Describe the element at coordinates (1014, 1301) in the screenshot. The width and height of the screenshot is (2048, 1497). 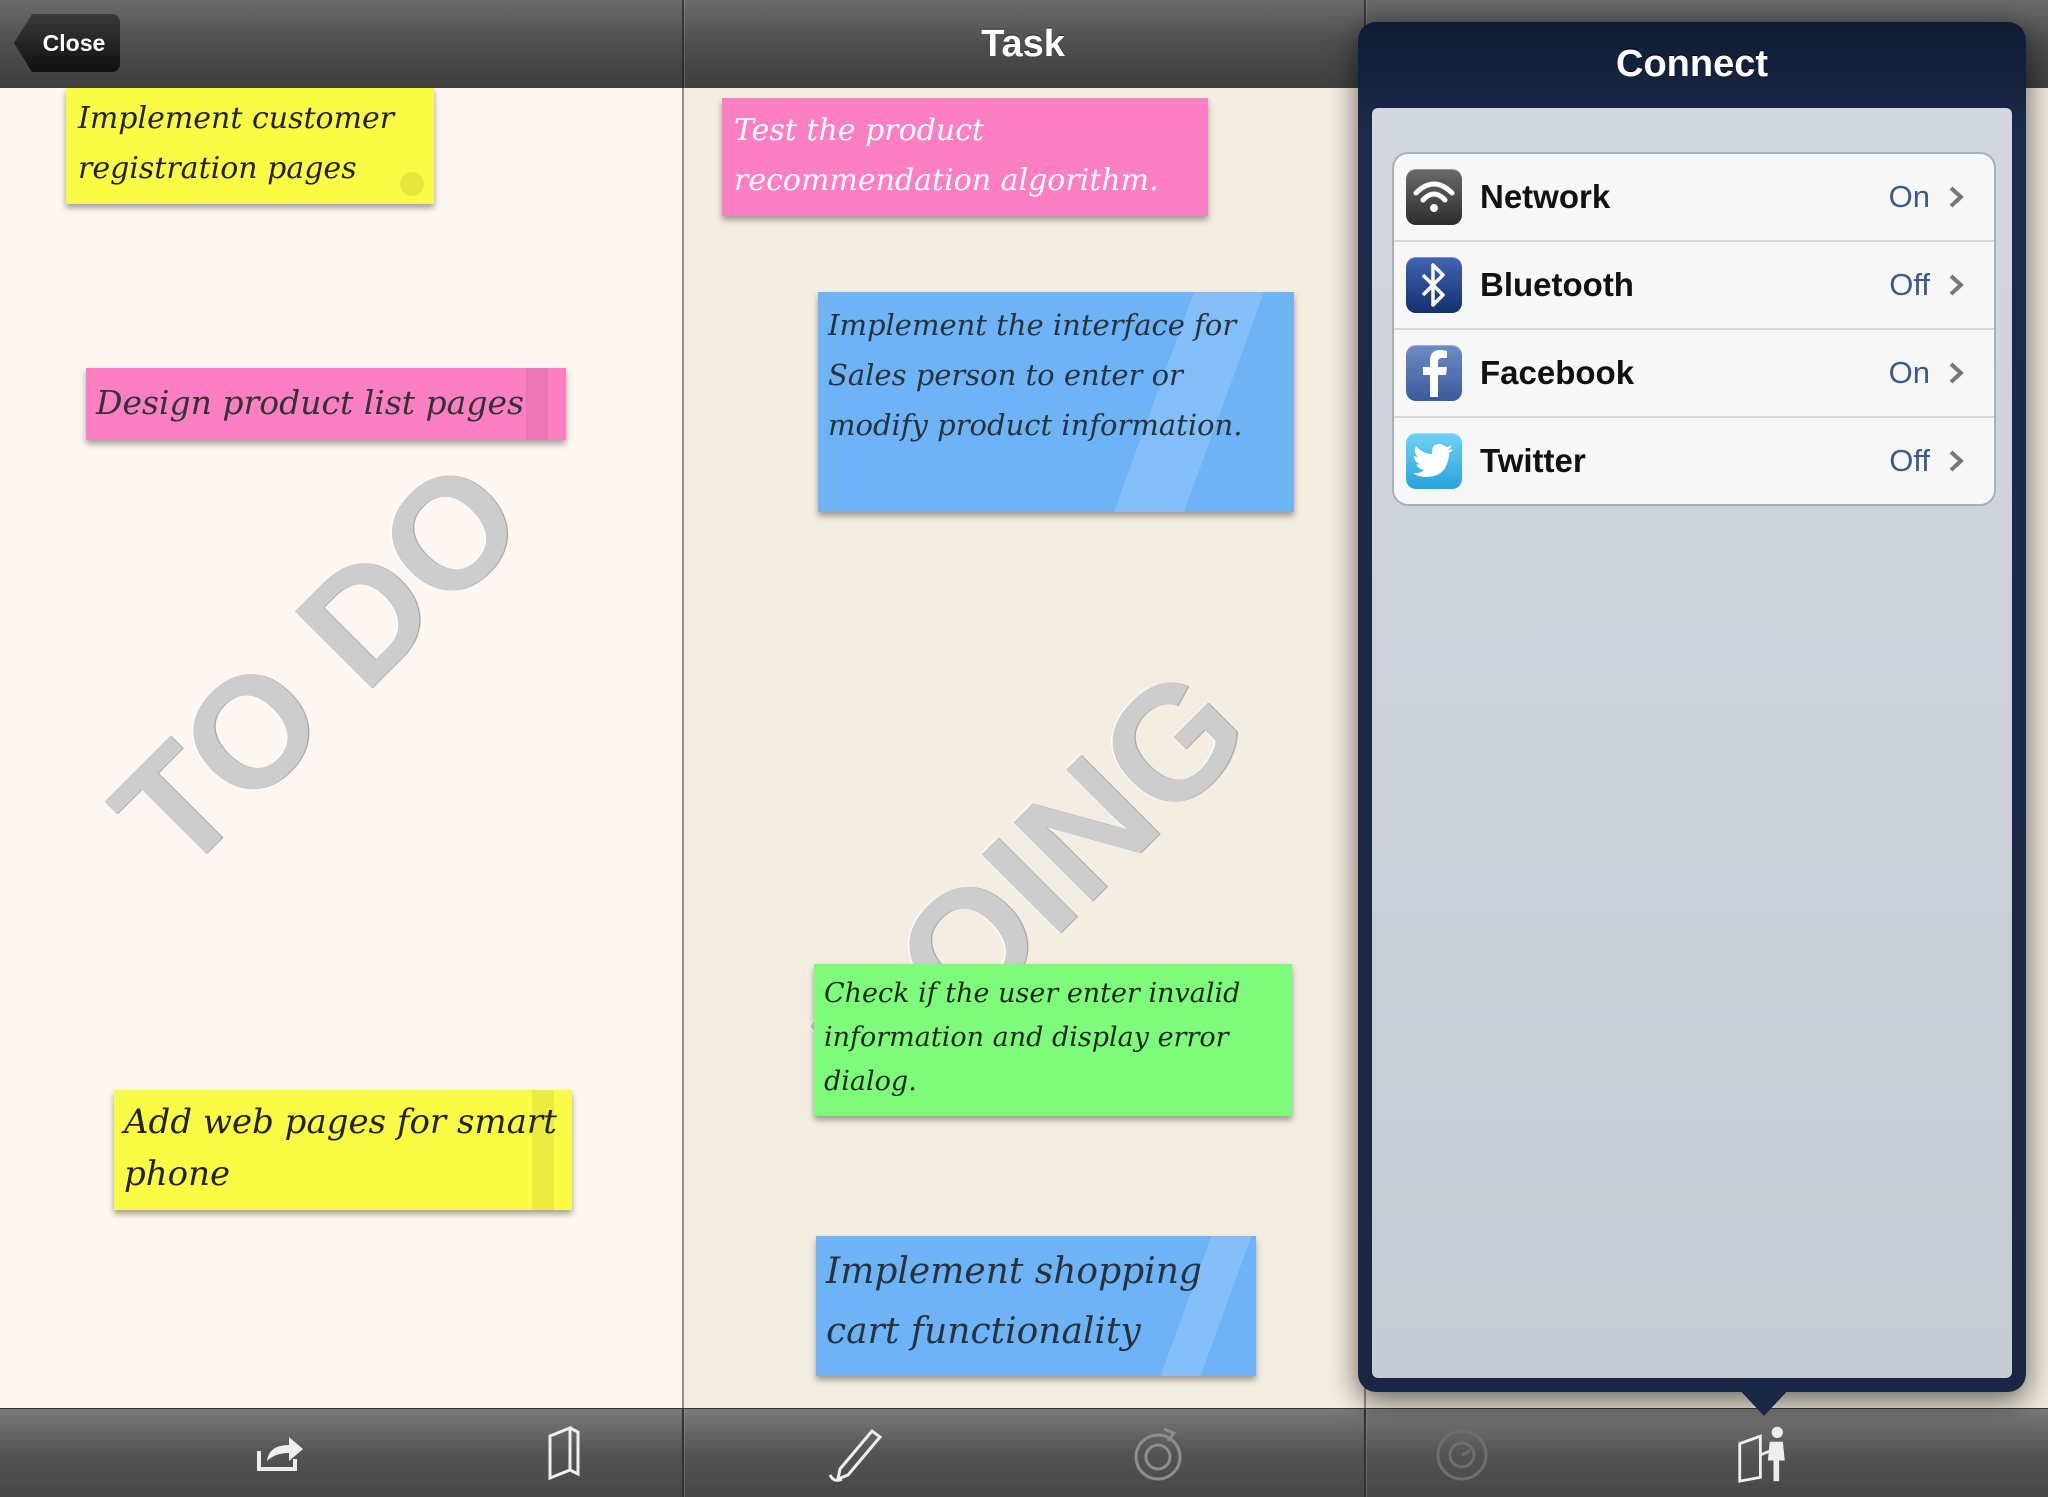
I see `note-text: Implement shopping cart functionality` at that location.